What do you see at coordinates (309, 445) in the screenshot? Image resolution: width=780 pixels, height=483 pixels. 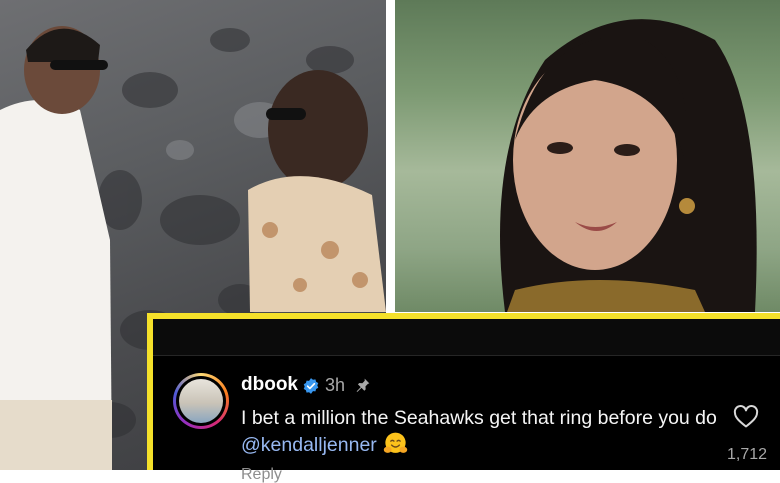 I see `mention-link: @kendalljenner` at bounding box center [309, 445].